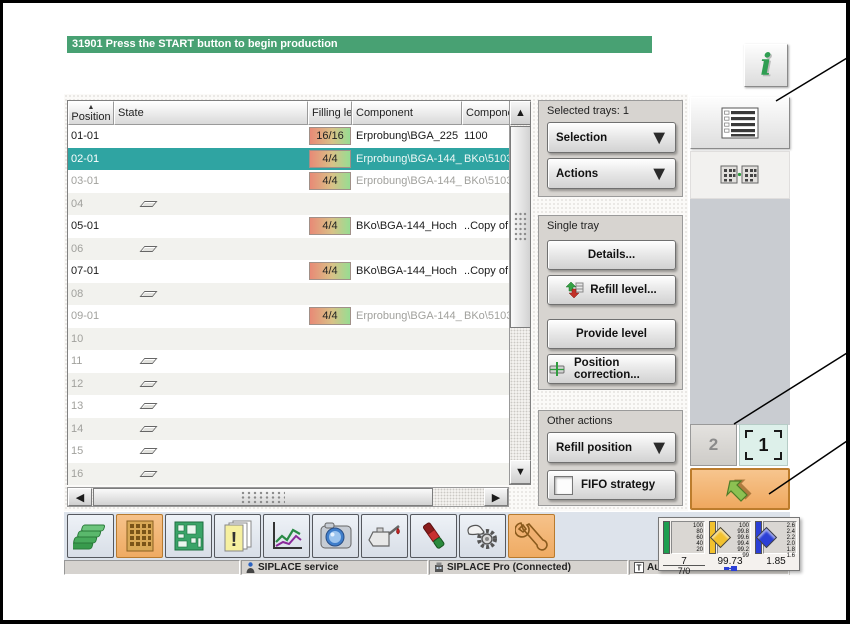 This screenshot has width=850, height=624. I want to click on table-row: 16, so click(288, 473).